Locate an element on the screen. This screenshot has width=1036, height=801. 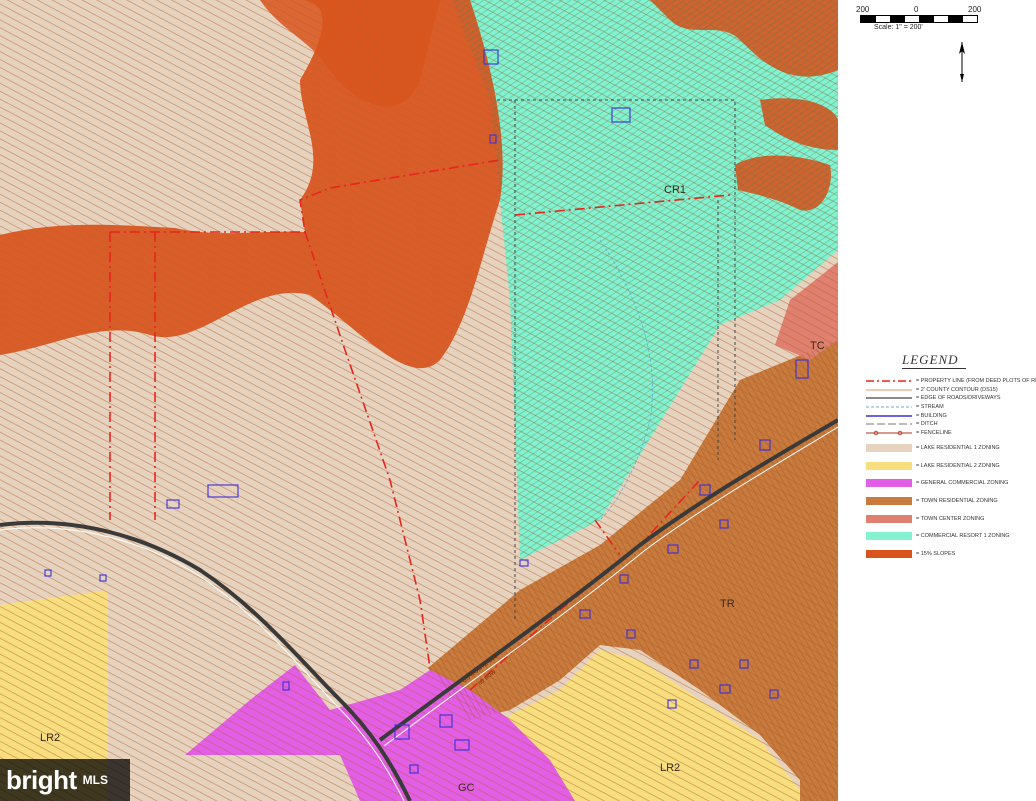
map-label-lr2-left: LR2 is located at coordinates (50, 738).